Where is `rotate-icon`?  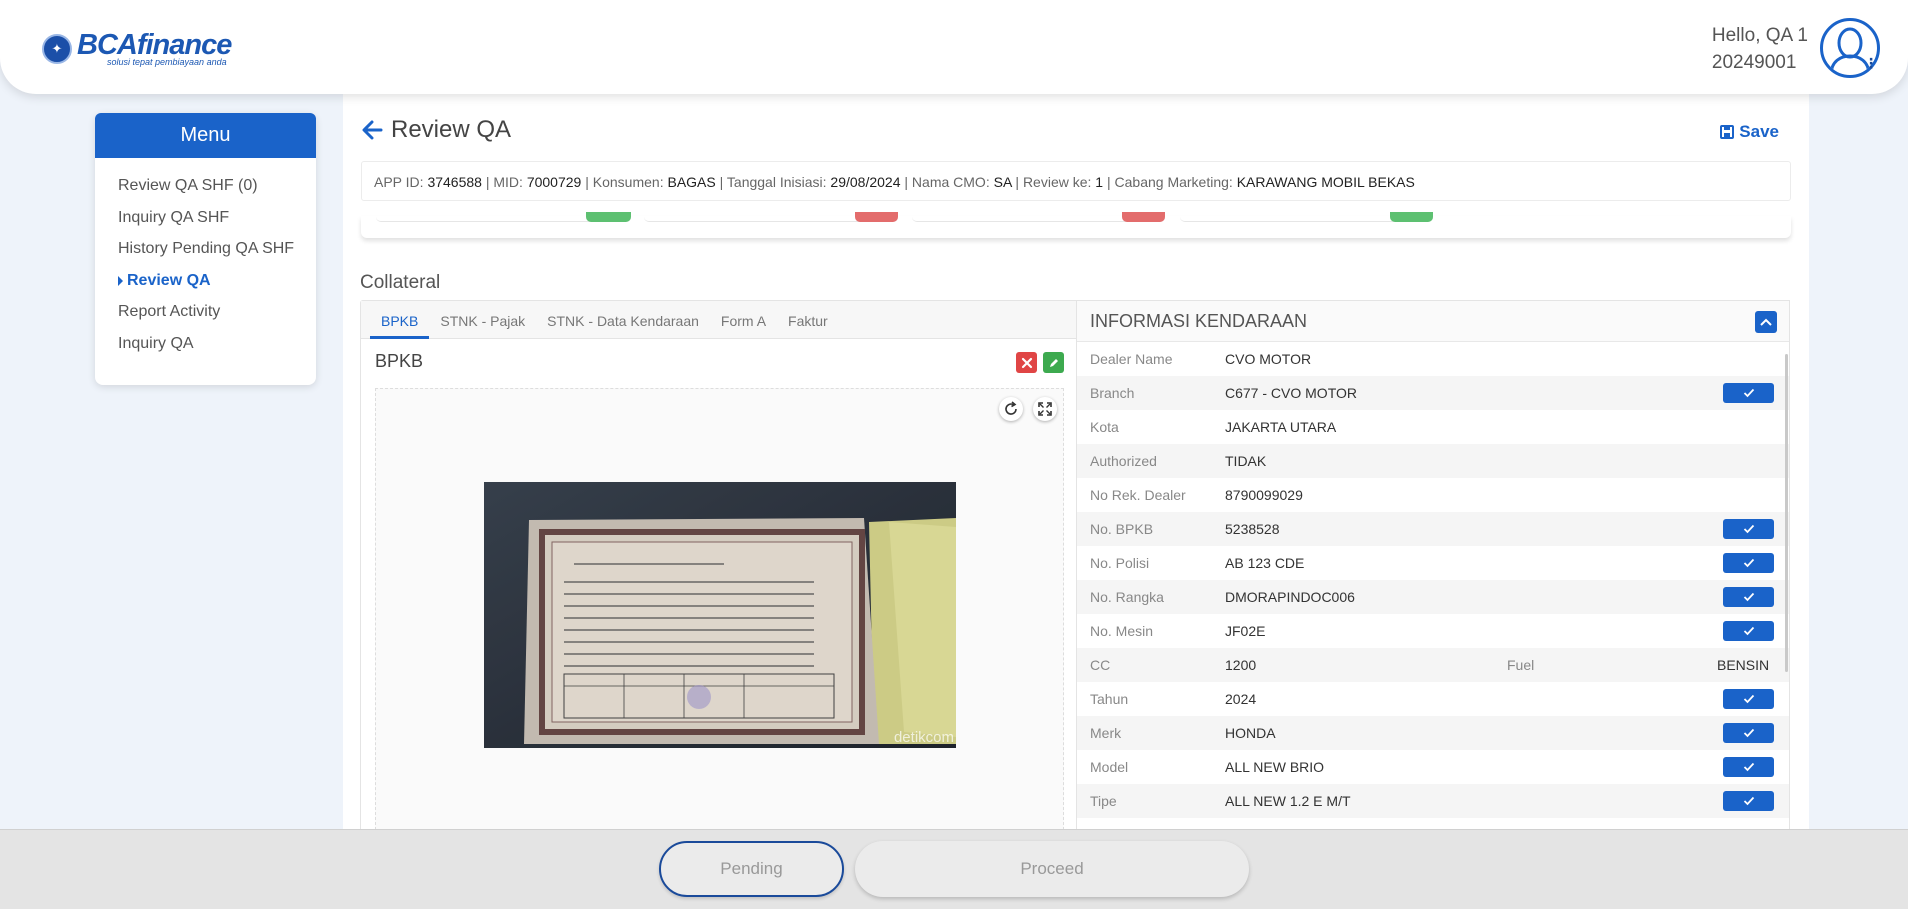 rotate-icon is located at coordinates (1011, 408).